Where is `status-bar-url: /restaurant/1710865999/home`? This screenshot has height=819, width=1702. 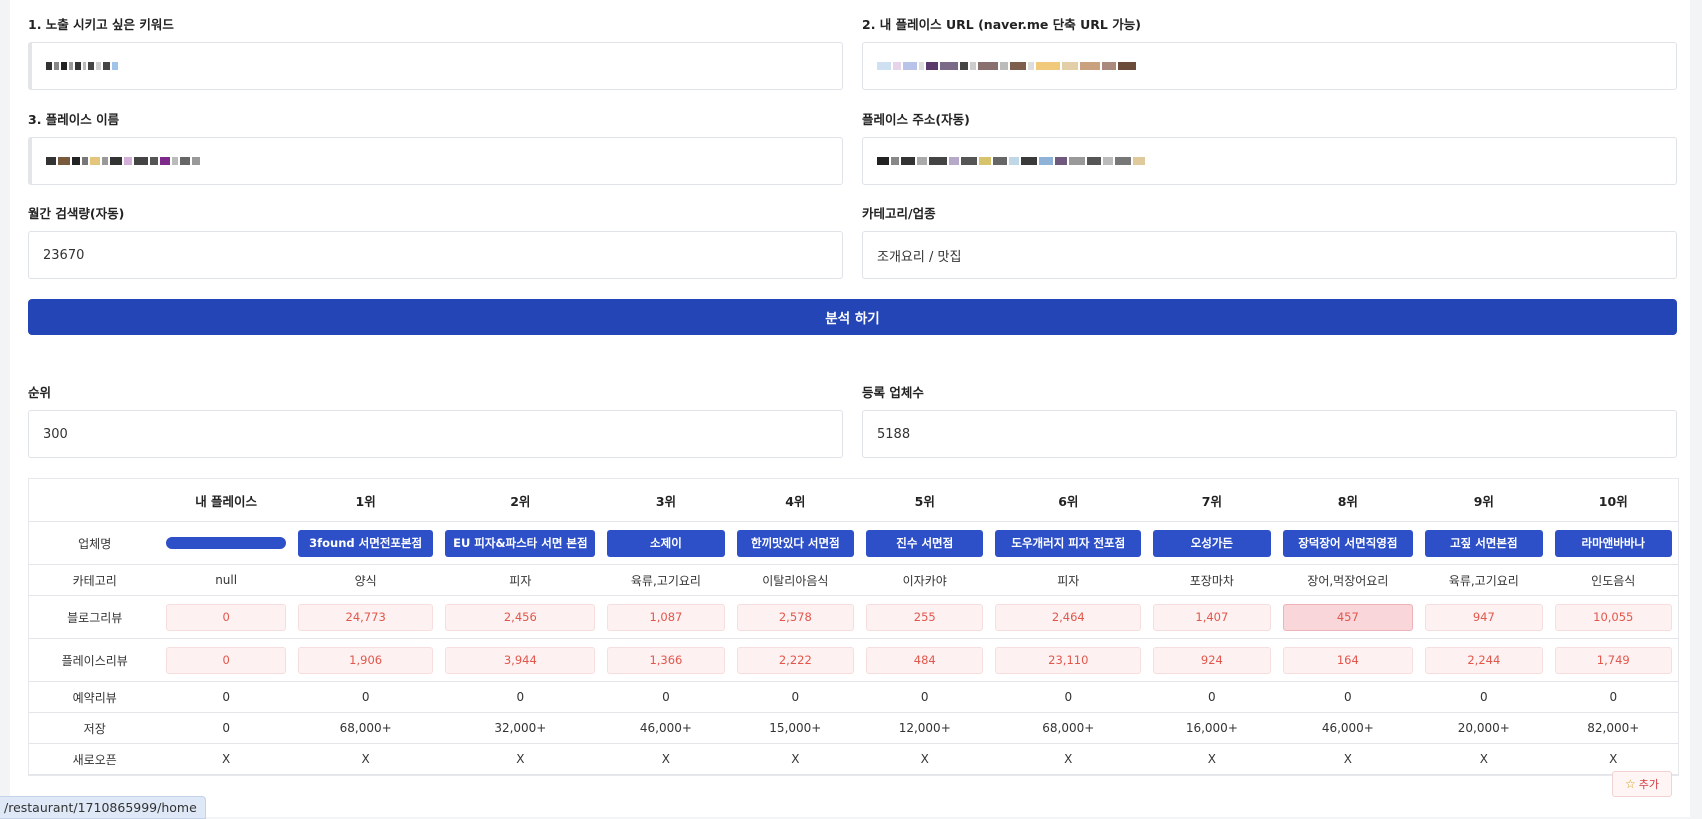 status-bar-url: /restaurant/1710865999/home is located at coordinates (103, 807).